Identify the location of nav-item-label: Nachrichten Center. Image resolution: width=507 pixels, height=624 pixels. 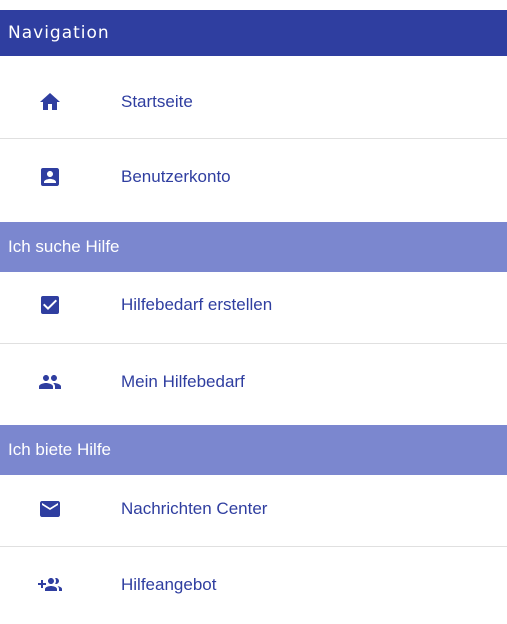
(194, 508).